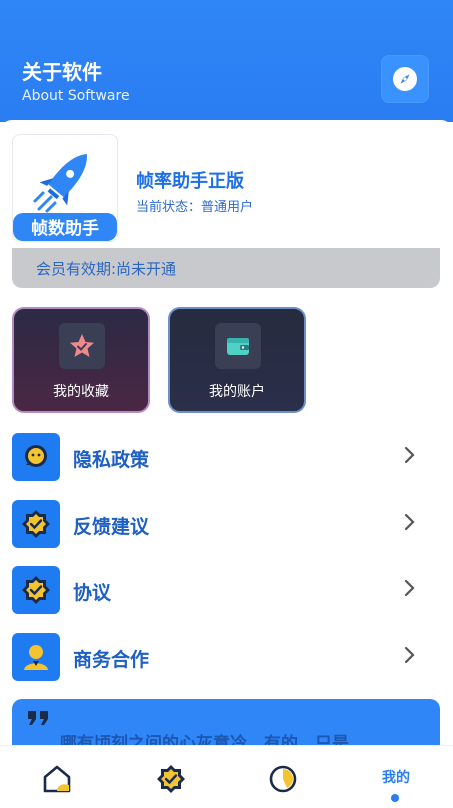 The width and height of the screenshot is (453, 808). Describe the element at coordinates (226, 661) in the screenshot. I see `menu-item-business: 商务合作` at that location.